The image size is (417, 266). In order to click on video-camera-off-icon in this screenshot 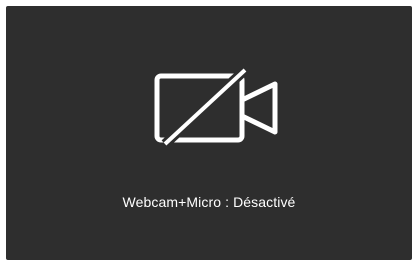, I will do `click(216, 107)`.